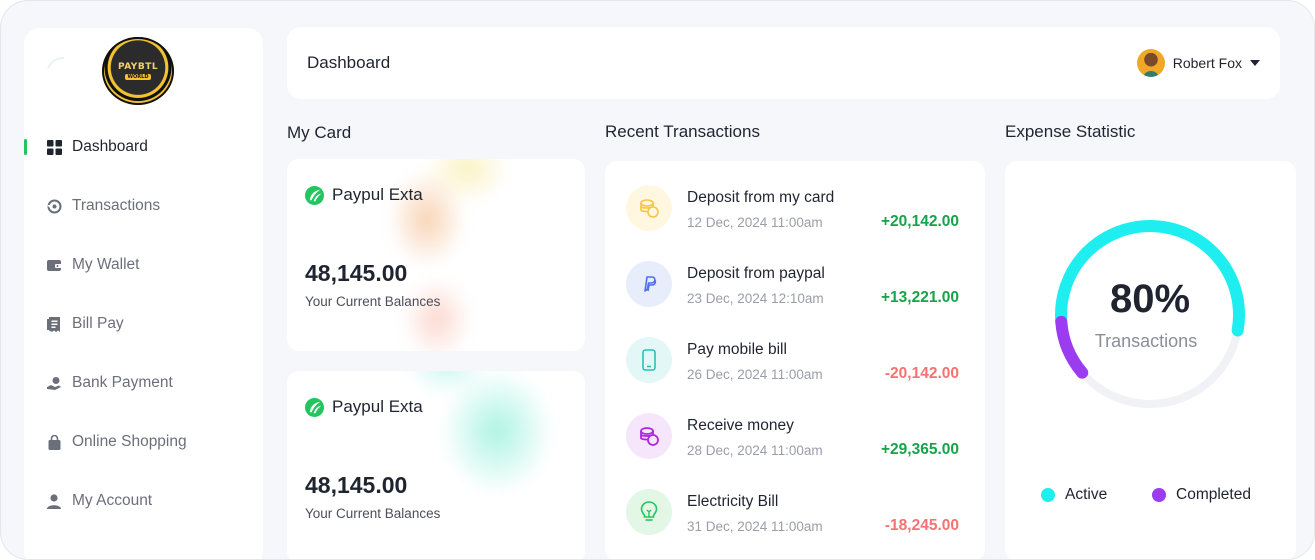 The width and height of the screenshot is (1315, 560). What do you see at coordinates (682, 131) in the screenshot?
I see `recent-transactions-title: Recent Transactions` at bounding box center [682, 131].